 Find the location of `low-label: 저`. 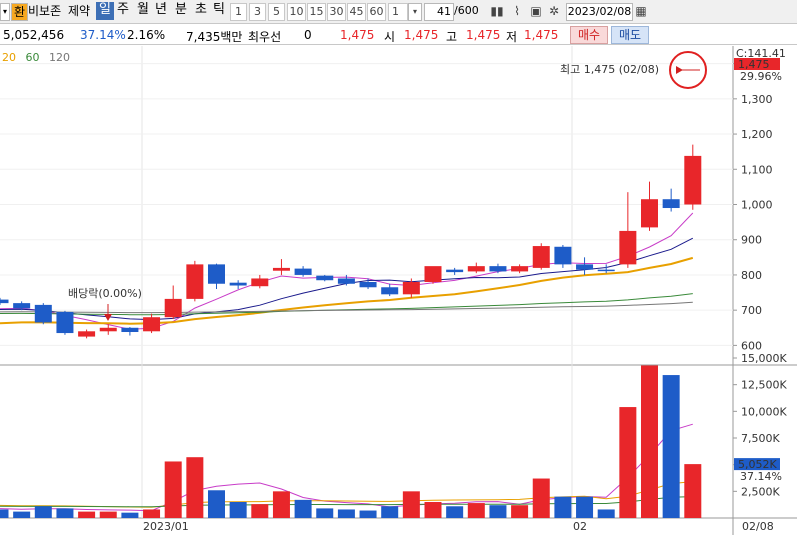

low-label: 저 is located at coordinates (512, 37).